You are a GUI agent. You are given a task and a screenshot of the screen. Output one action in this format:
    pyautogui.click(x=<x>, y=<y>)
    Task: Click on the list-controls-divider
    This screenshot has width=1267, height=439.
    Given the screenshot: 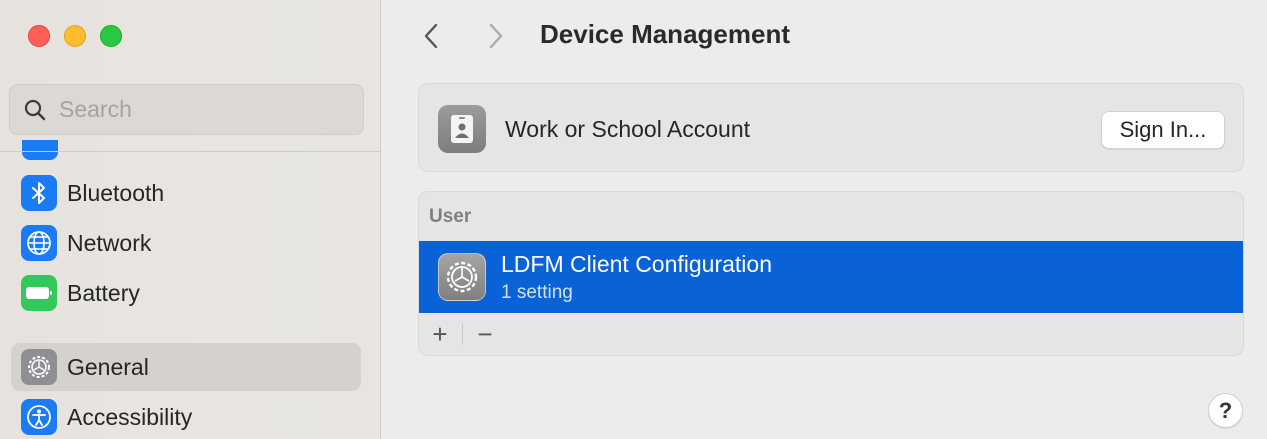 What is the action you would take?
    pyautogui.click(x=462, y=334)
    